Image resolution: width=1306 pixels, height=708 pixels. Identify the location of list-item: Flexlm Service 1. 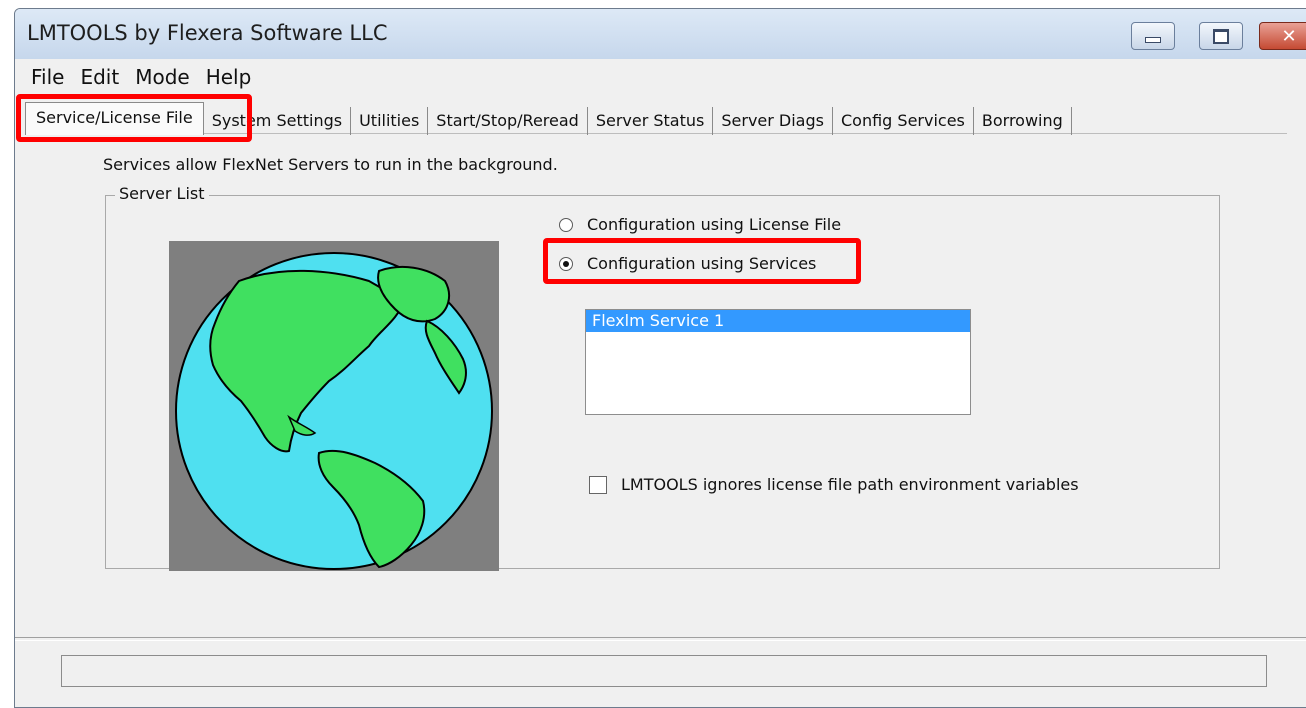
(778, 321).